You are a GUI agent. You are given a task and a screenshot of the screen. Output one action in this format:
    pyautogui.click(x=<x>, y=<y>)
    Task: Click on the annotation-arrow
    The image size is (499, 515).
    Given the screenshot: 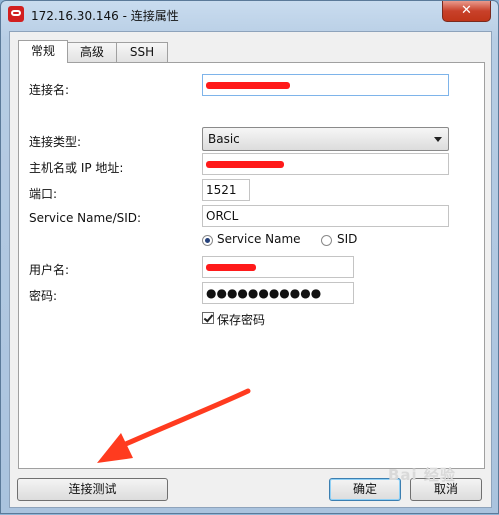 What is the action you would take?
    pyautogui.click(x=174, y=425)
    